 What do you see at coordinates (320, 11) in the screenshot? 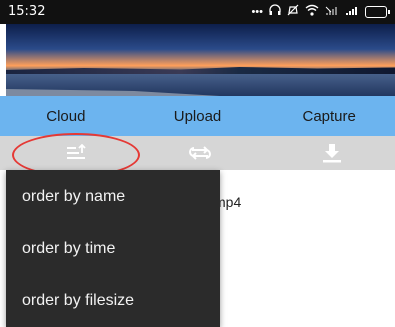
I see `status-icons: •••` at bounding box center [320, 11].